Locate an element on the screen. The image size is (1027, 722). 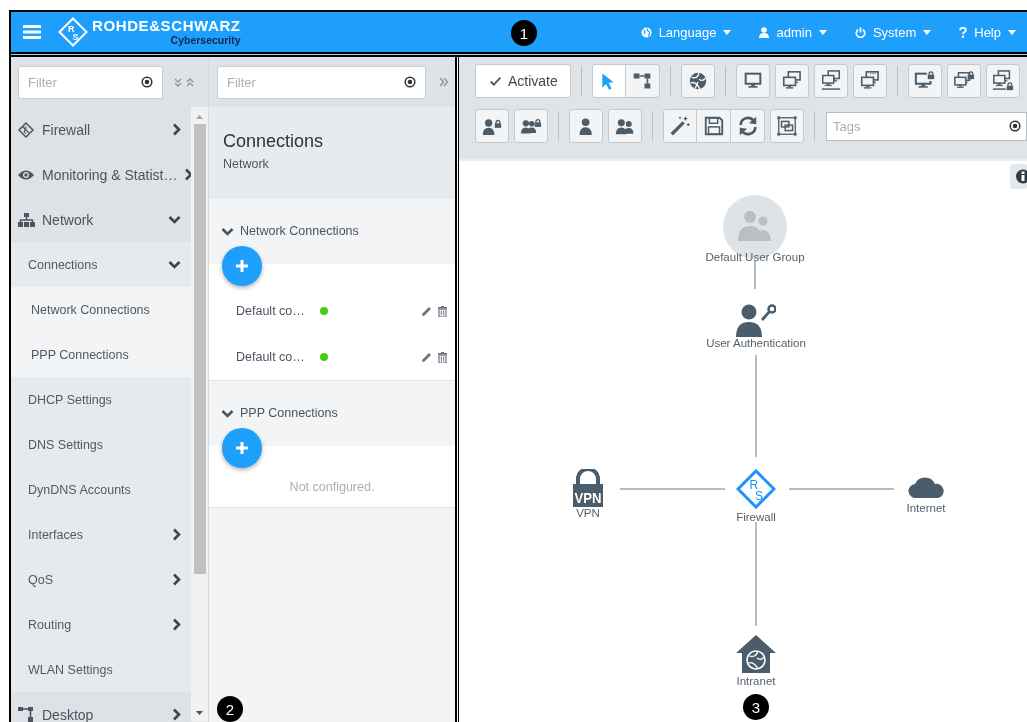
eye-icon is located at coordinates (26, 174).